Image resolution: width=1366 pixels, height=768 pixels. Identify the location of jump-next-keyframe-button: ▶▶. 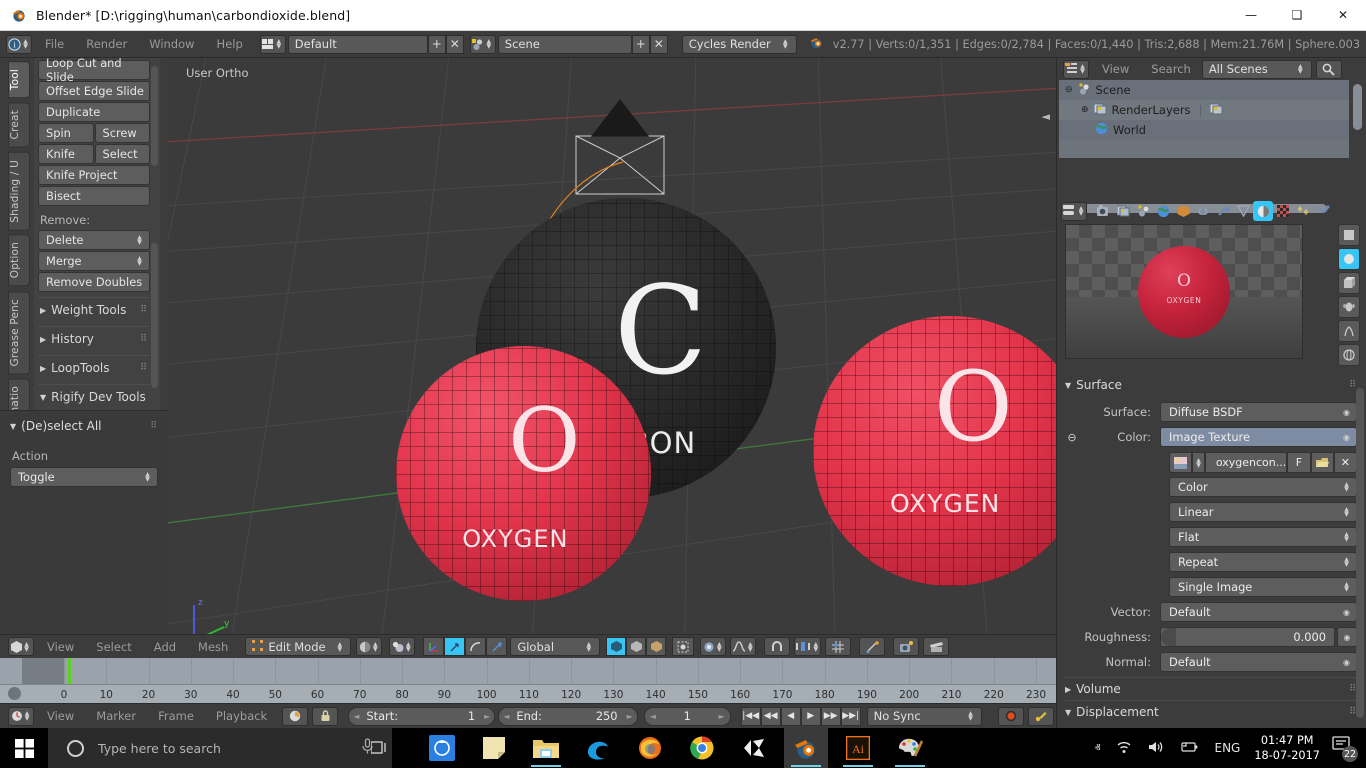
(830, 716).